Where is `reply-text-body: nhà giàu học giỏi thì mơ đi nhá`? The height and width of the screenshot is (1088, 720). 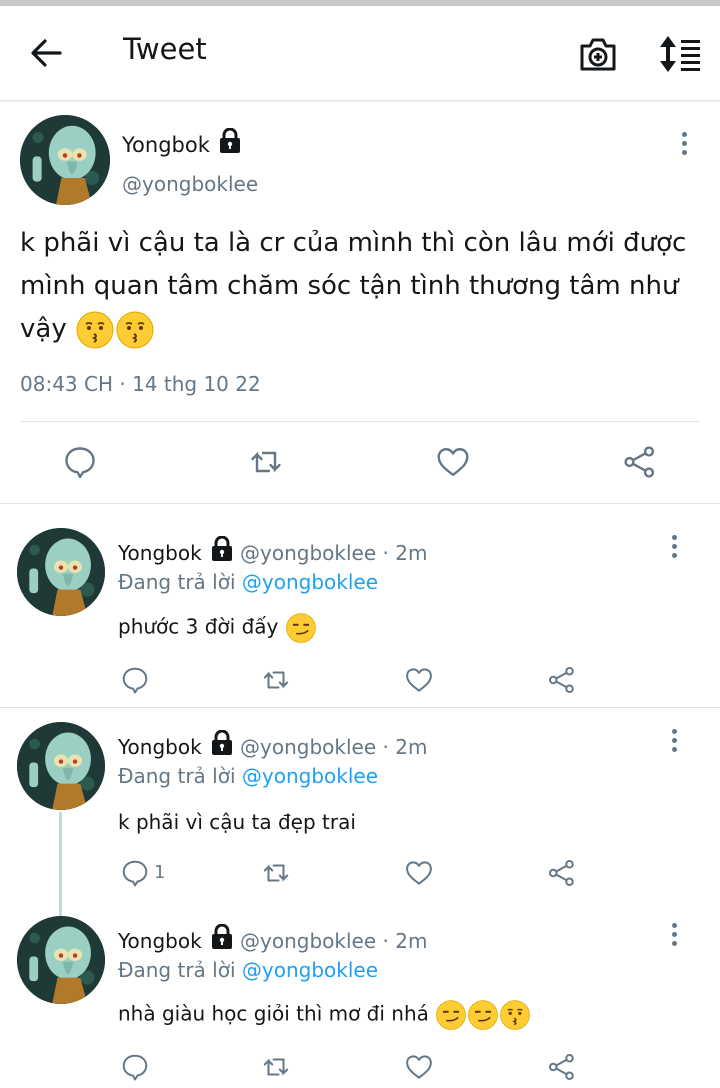 reply-text-body: nhà giàu học giỏi thì mơ đi nhá is located at coordinates (273, 1013).